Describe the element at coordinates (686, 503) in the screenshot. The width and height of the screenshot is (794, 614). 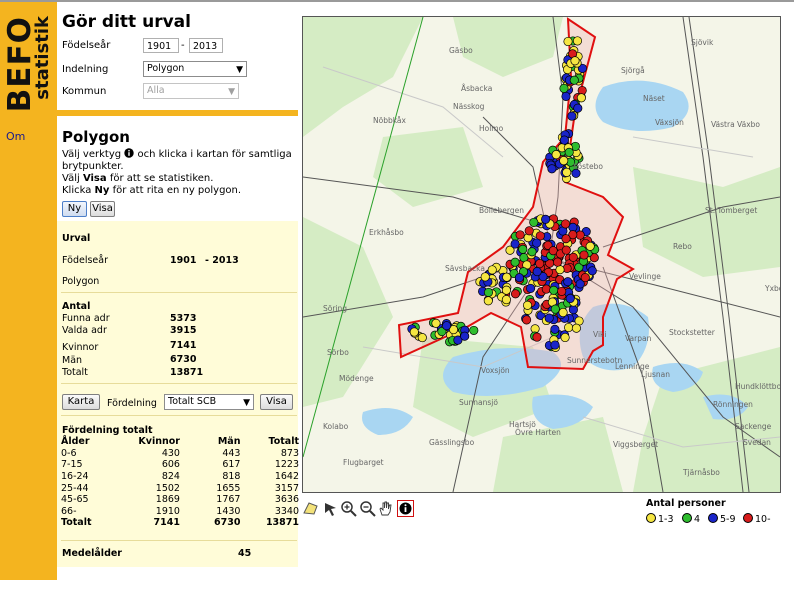
I see `legend-title: Antal personer` at that location.